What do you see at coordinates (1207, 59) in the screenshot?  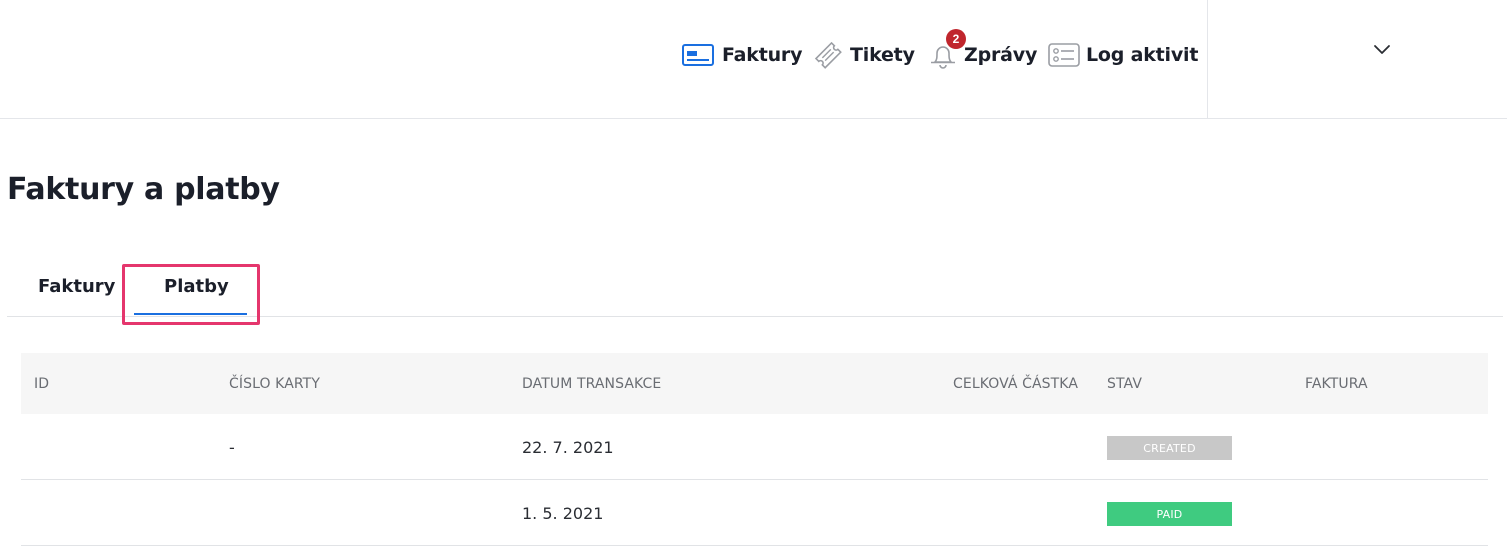 I see `header-divider` at bounding box center [1207, 59].